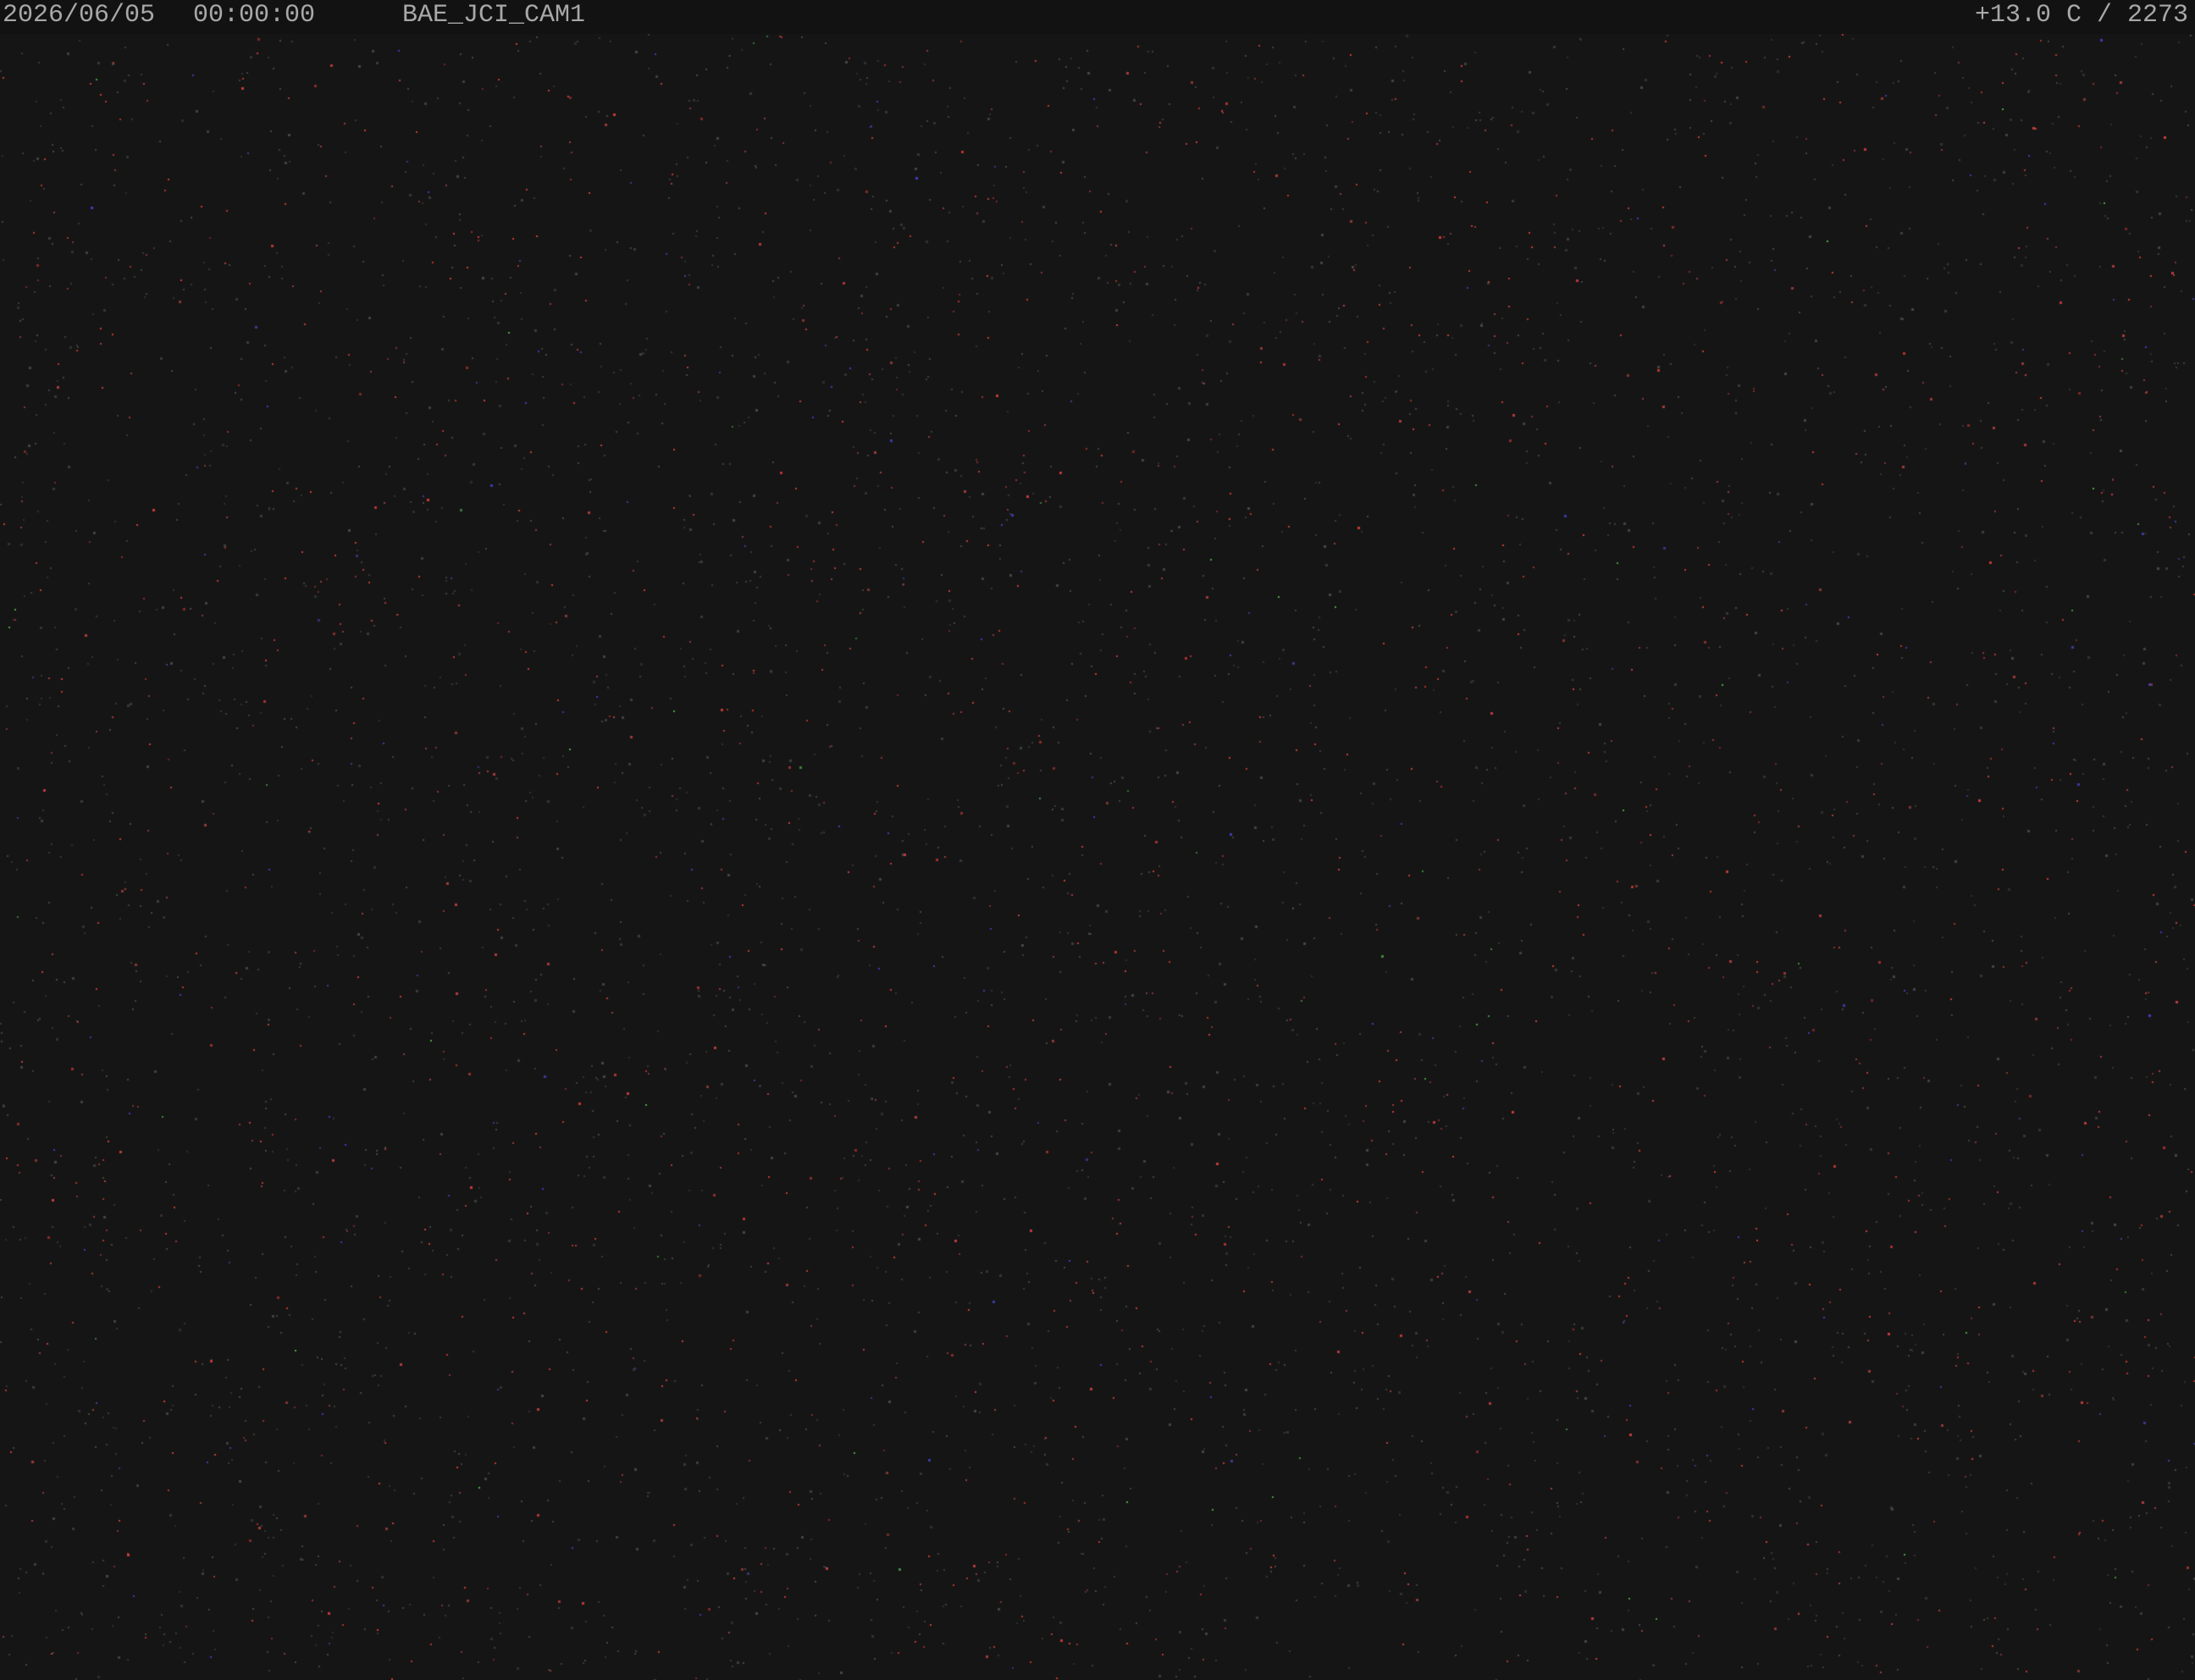 This screenshot has height=1680, width=2195. What do you see at coordinates (255, 15) in the screenshot?
I see `osd-time: 00:00:00` at bounding box center [255, 15].